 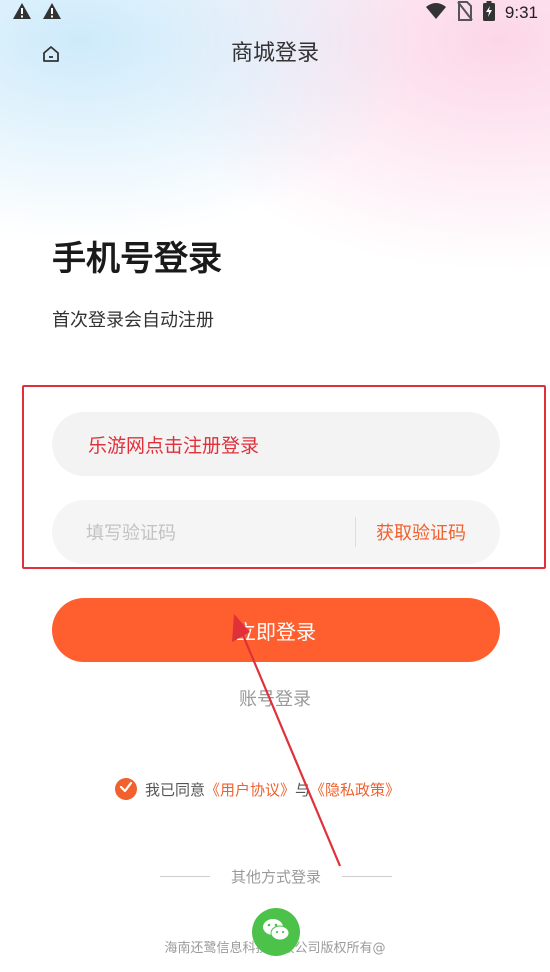 What do you see at coordinates (366, 876) in the screenshot?
I see `divider-line-right` at bounding box center [366, 876].